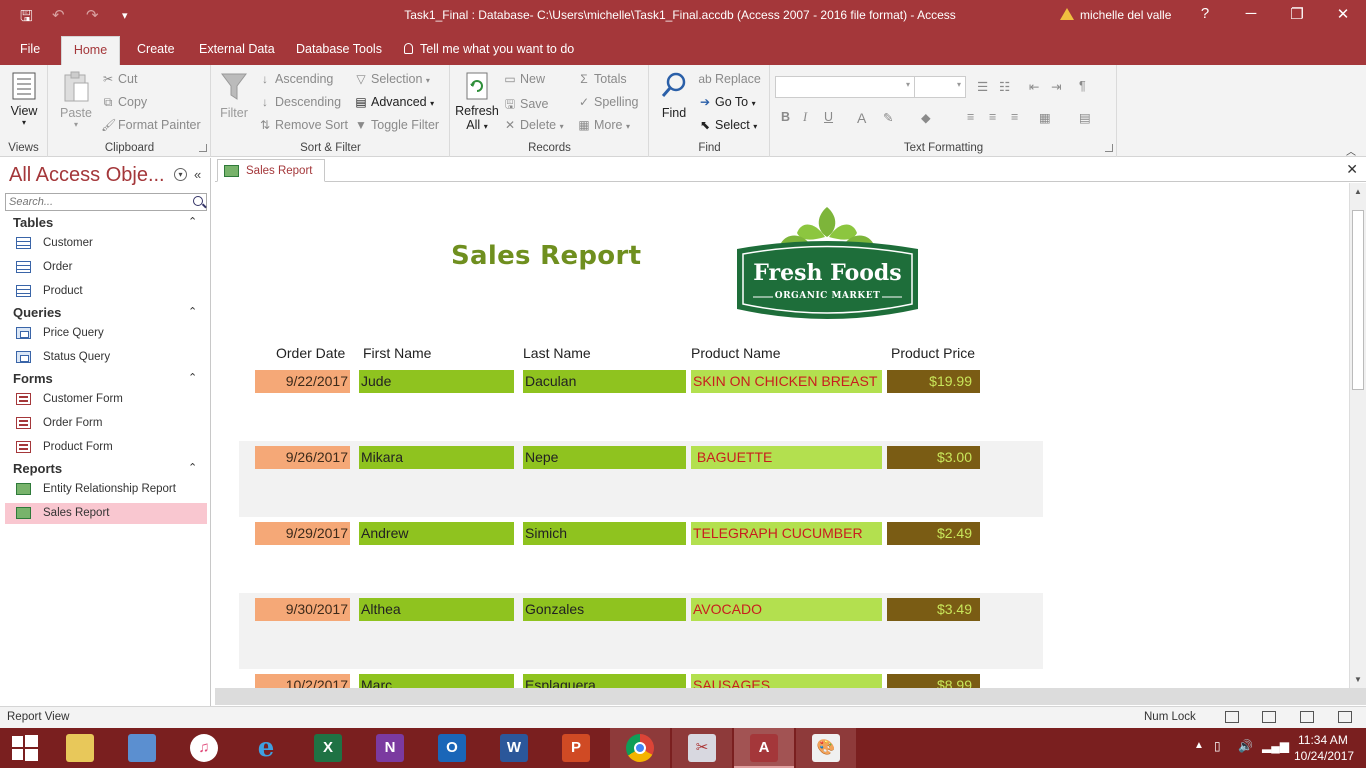 The width and height of the screenshot is (1366, 768). I want to click on taskbar-chrome, so click(640, 748).